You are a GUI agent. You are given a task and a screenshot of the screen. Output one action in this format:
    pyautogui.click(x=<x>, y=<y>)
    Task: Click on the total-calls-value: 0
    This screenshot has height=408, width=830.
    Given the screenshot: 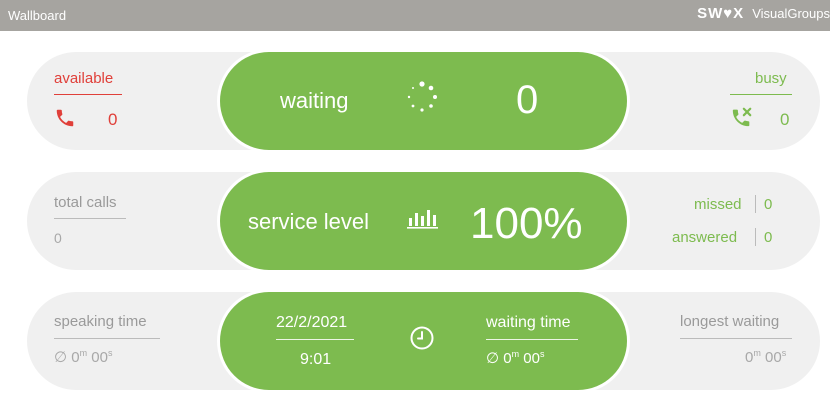 What is the action you would take?
    pyautogui.click(x=58, y=238)
    